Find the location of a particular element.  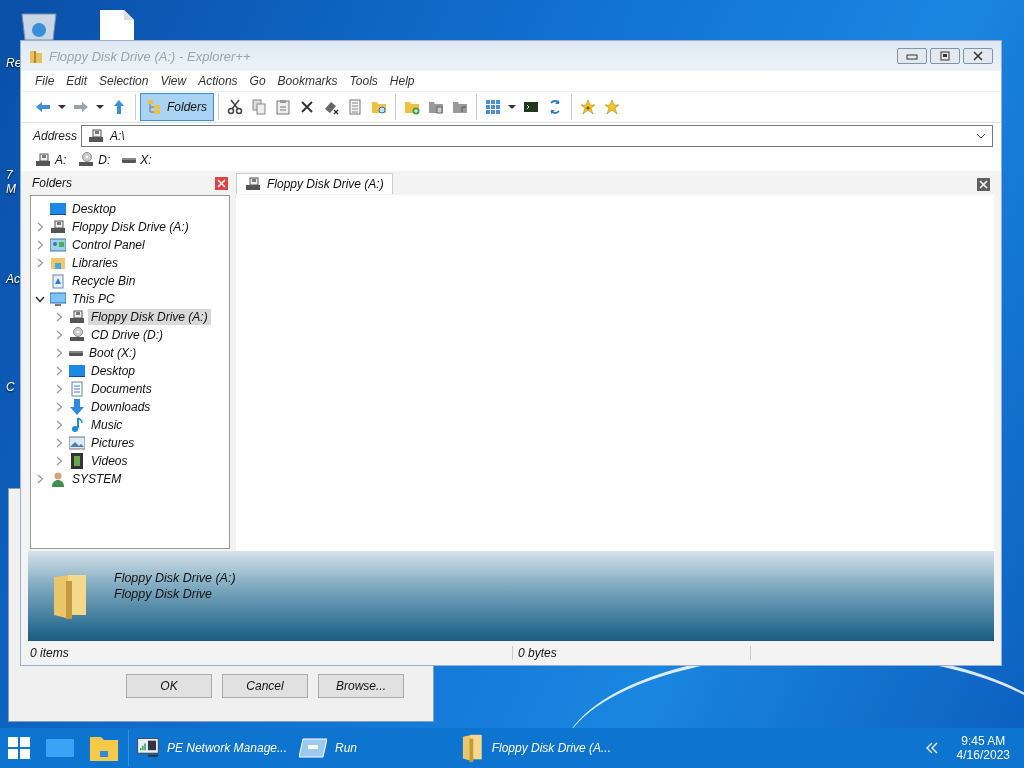

user-icon is located at coordinates (58, 479).